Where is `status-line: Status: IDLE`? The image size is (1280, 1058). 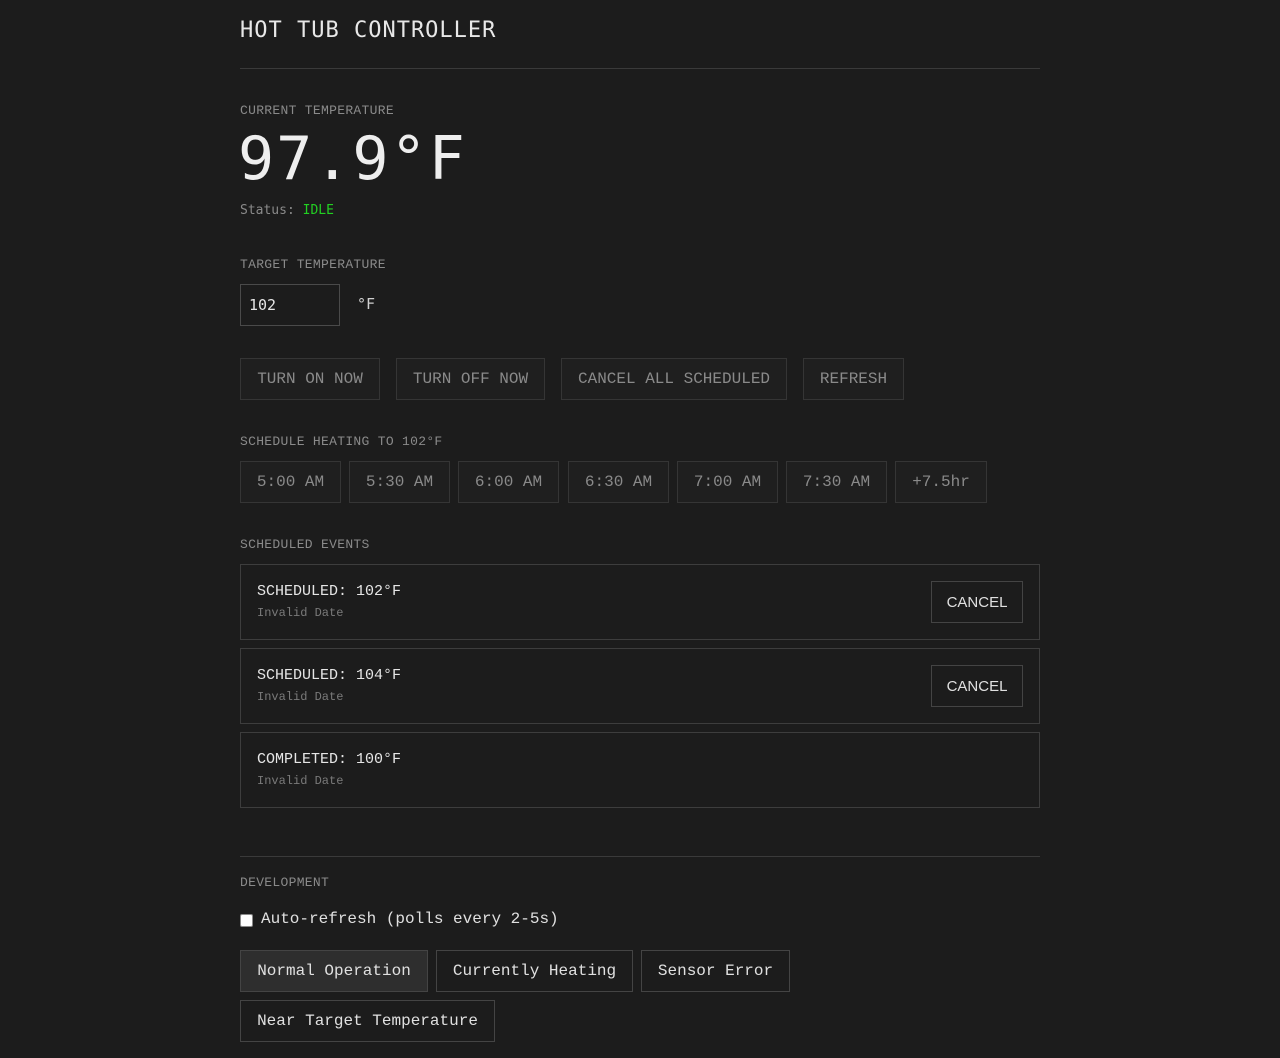
status-line: Status: IDLE is located at coordinates (287, 210).